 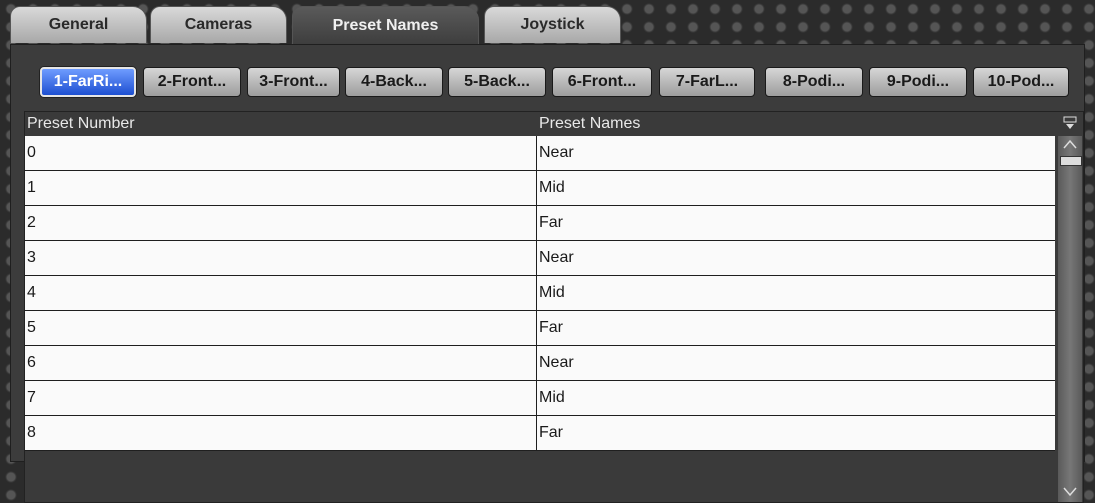 I want to click on tab-bar: General Cameras Preset Names Joystick, so click(x=315, y=25).